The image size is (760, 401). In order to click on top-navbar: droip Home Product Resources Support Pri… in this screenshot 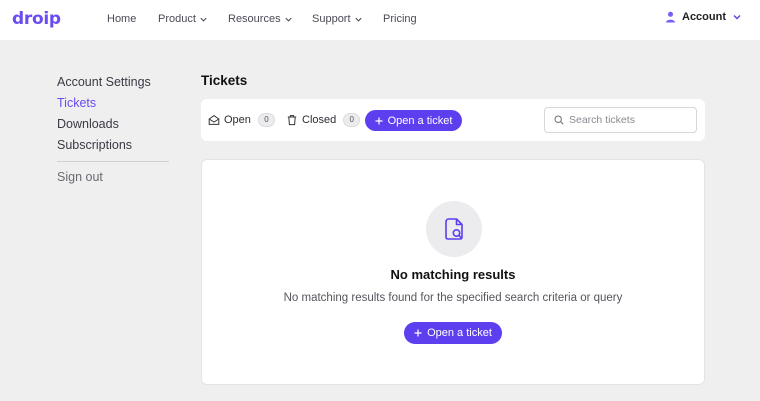, I will do `click(380, 20)`.